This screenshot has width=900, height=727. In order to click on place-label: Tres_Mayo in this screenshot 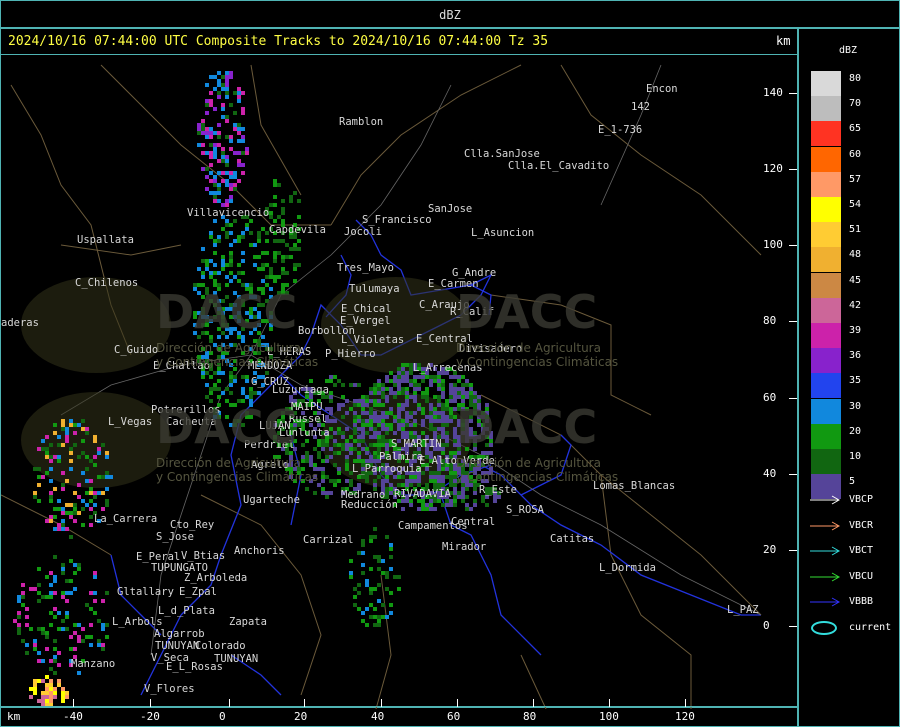, I will do `click(365, 268)`.